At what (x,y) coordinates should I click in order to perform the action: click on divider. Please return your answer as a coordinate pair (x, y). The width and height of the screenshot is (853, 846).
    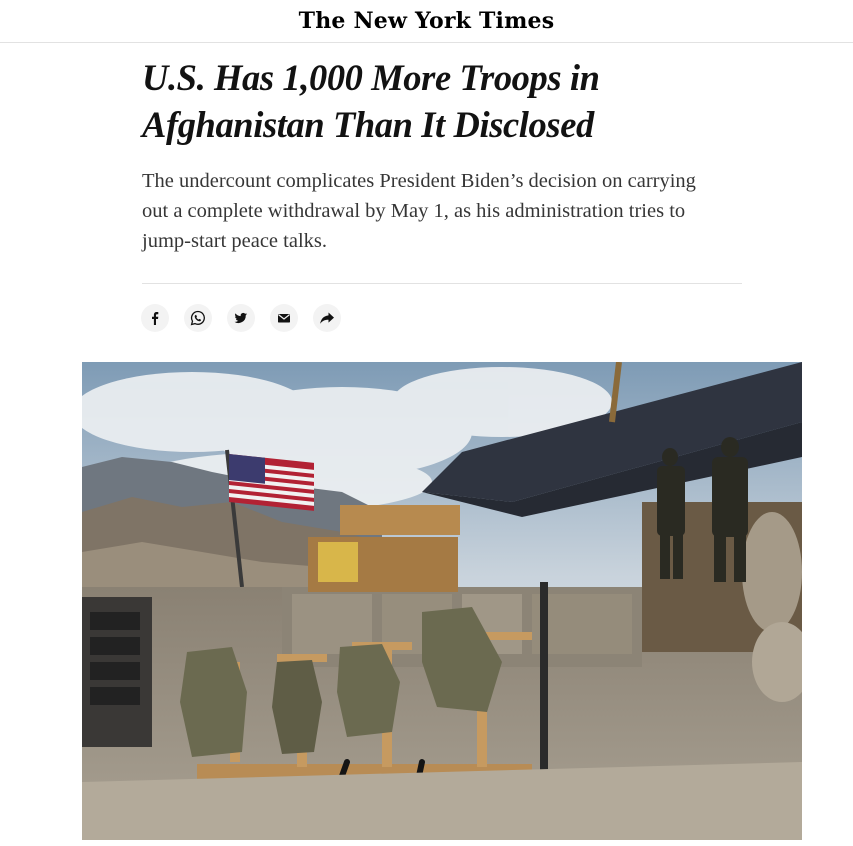
    Looking at the image, I should click on (442, 283).